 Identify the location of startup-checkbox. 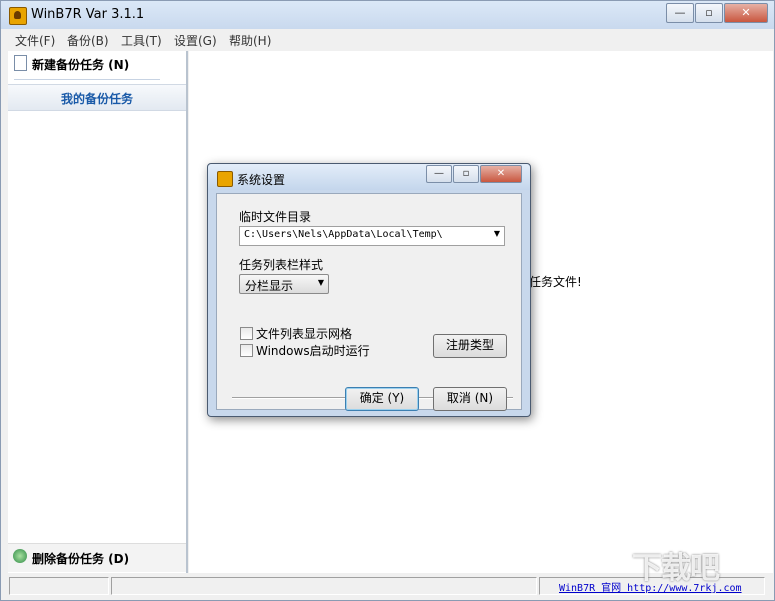
(246, 350).